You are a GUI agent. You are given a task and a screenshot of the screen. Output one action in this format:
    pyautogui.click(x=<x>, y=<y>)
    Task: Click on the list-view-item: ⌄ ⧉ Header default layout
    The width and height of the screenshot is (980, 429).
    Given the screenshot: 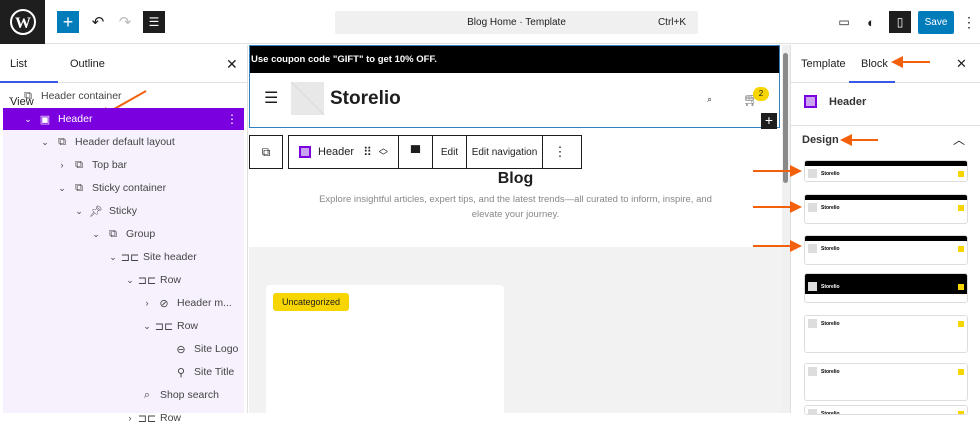 What is the action you would take?
    pyautogui.click(x=87, y=142)
    